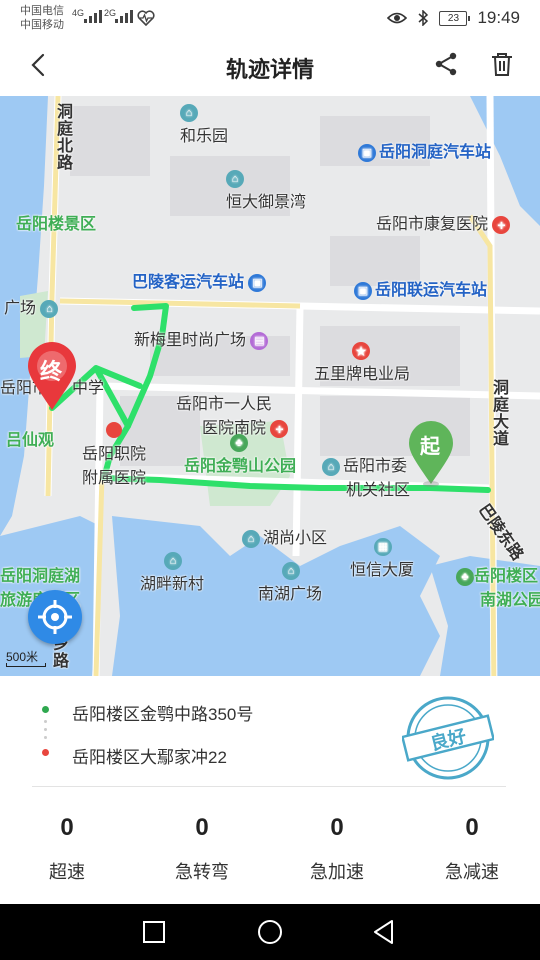  What do you see at coordinates (472, 872) in the screenshot?
I see `stat-label: 急减速` at bounding box center [472, 872].